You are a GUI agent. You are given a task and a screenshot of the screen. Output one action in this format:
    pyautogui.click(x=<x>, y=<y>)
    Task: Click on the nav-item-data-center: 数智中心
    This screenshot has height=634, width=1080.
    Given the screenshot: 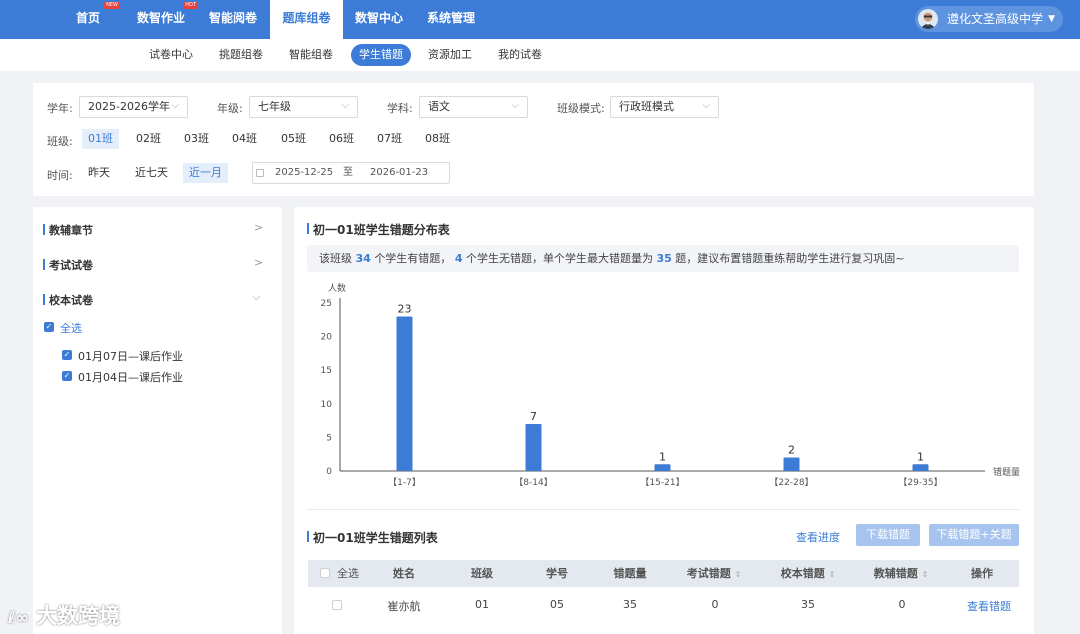 What is the action you would take?
    pyautogui.click(x=379, y=19)
    